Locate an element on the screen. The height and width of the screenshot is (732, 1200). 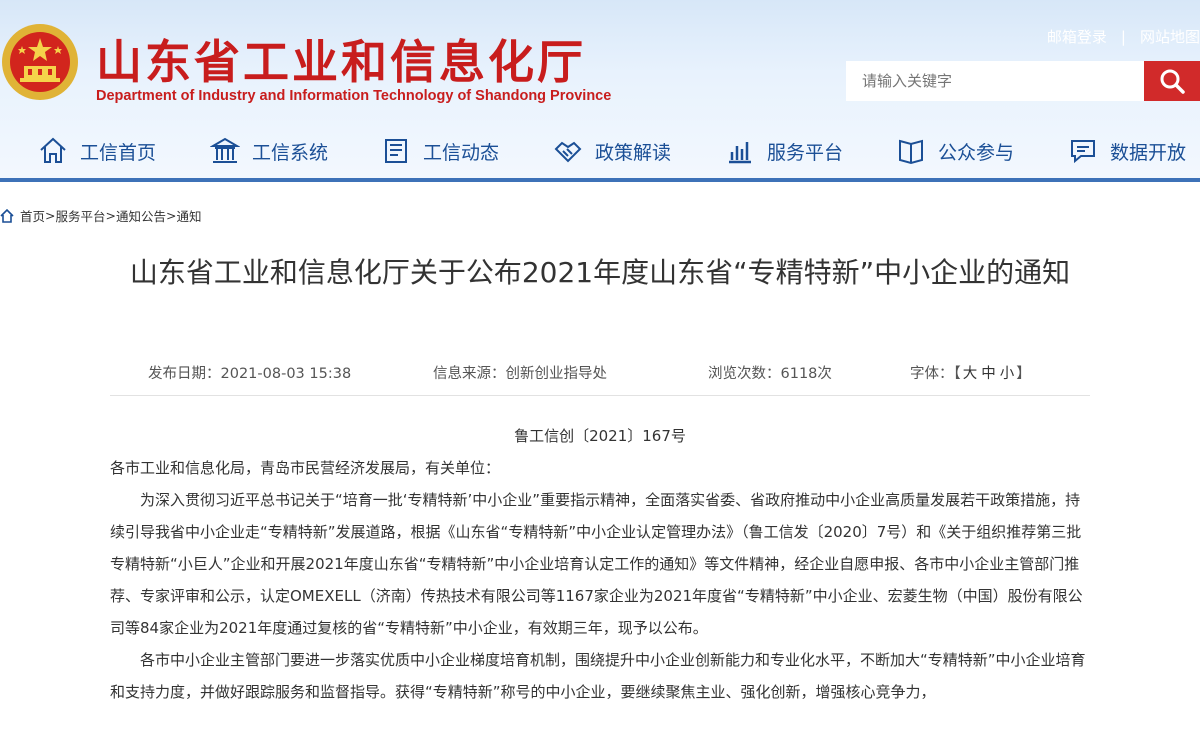
nav-item-home: 工信首页 is located at coordinates (97, 151).